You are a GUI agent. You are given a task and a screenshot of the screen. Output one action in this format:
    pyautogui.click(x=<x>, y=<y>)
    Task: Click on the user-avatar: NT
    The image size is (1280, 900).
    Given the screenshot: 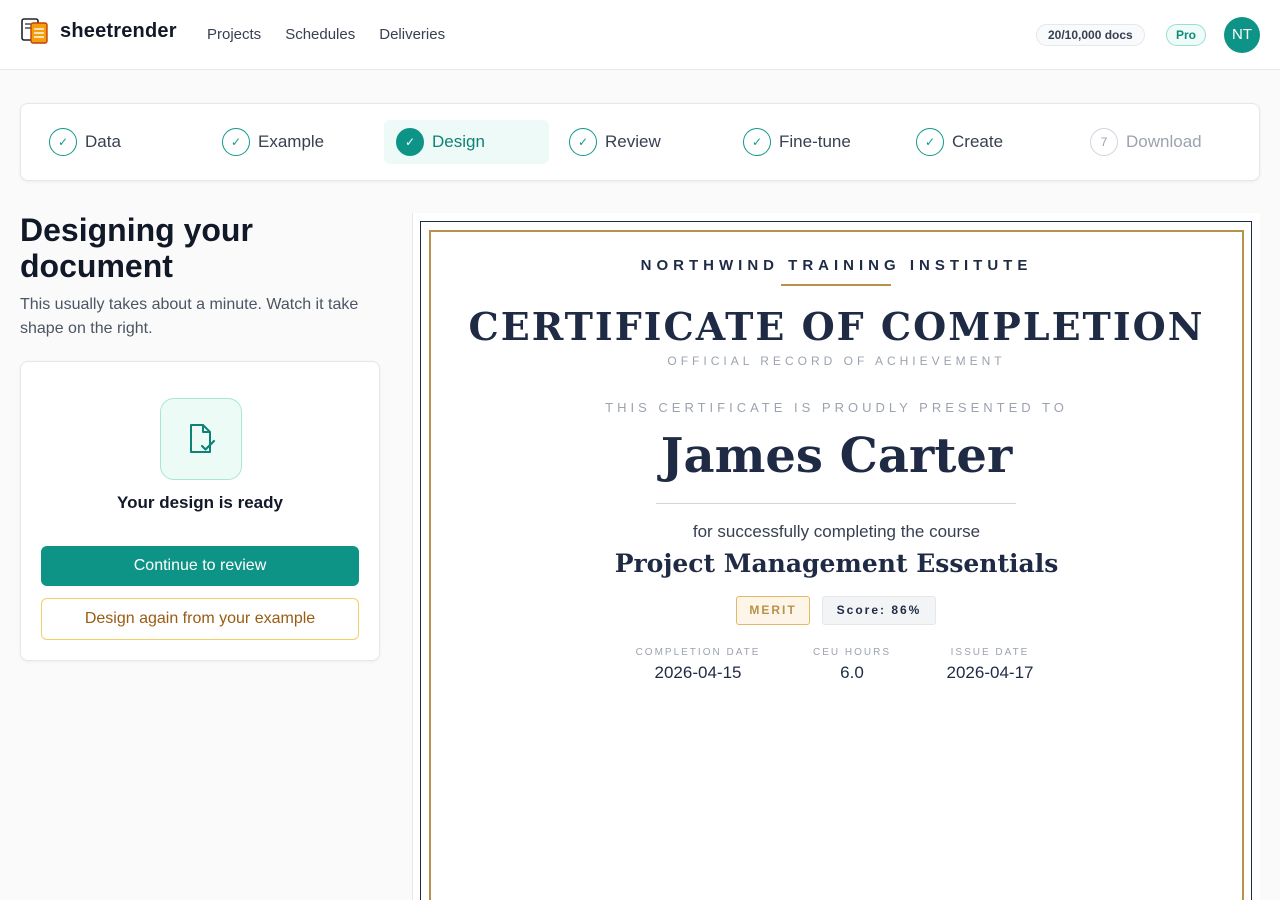 What is the action you would take?
    pyautogui.click(x=1242, y=35)
    